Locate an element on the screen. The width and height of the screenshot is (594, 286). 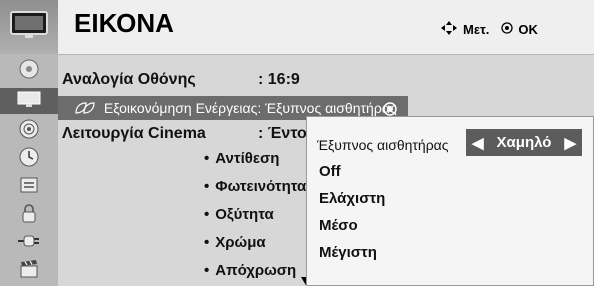
submenu-item-label: Χρώμα is located at coordinates (240, 242).